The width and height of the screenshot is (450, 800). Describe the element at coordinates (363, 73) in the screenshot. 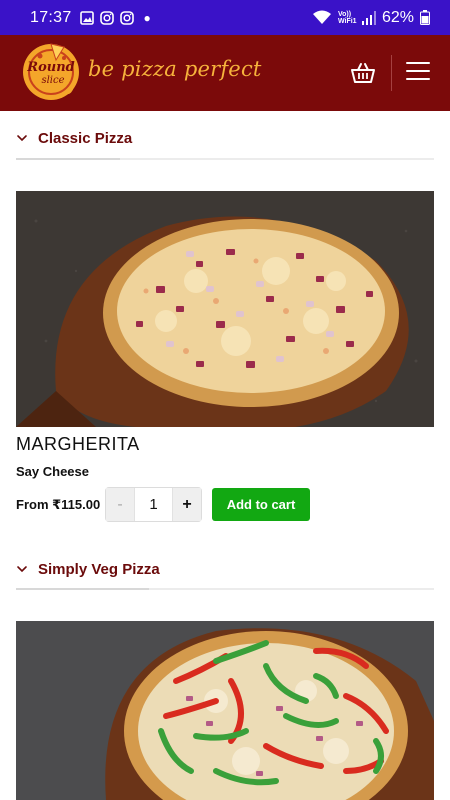

I see `cart-icon` at that location.